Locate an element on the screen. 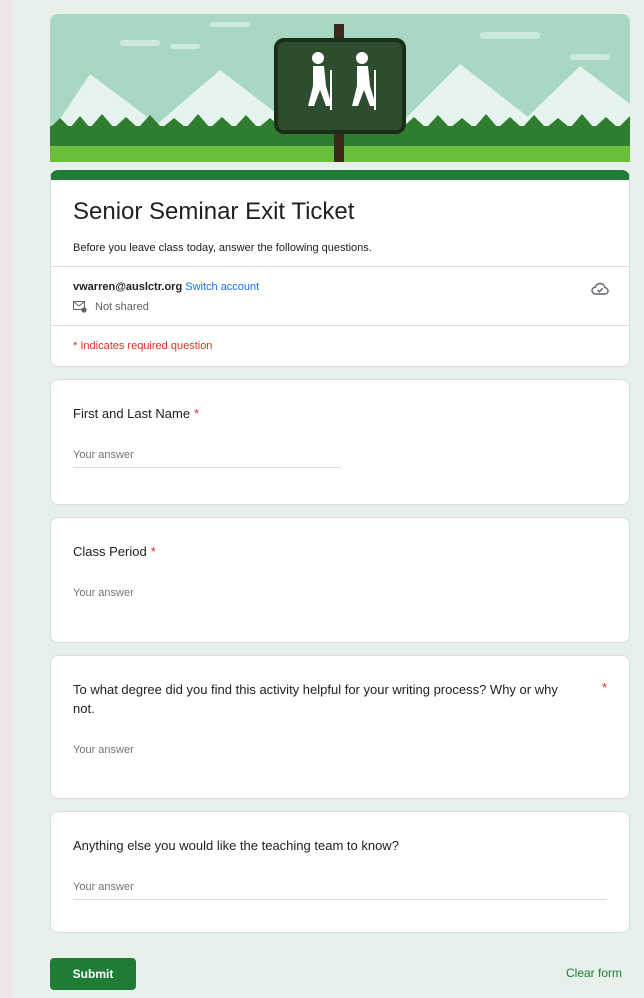 The width and height of the screenshot is (644, 998). question-label: Class Period * is located at coordinates (340, 551).